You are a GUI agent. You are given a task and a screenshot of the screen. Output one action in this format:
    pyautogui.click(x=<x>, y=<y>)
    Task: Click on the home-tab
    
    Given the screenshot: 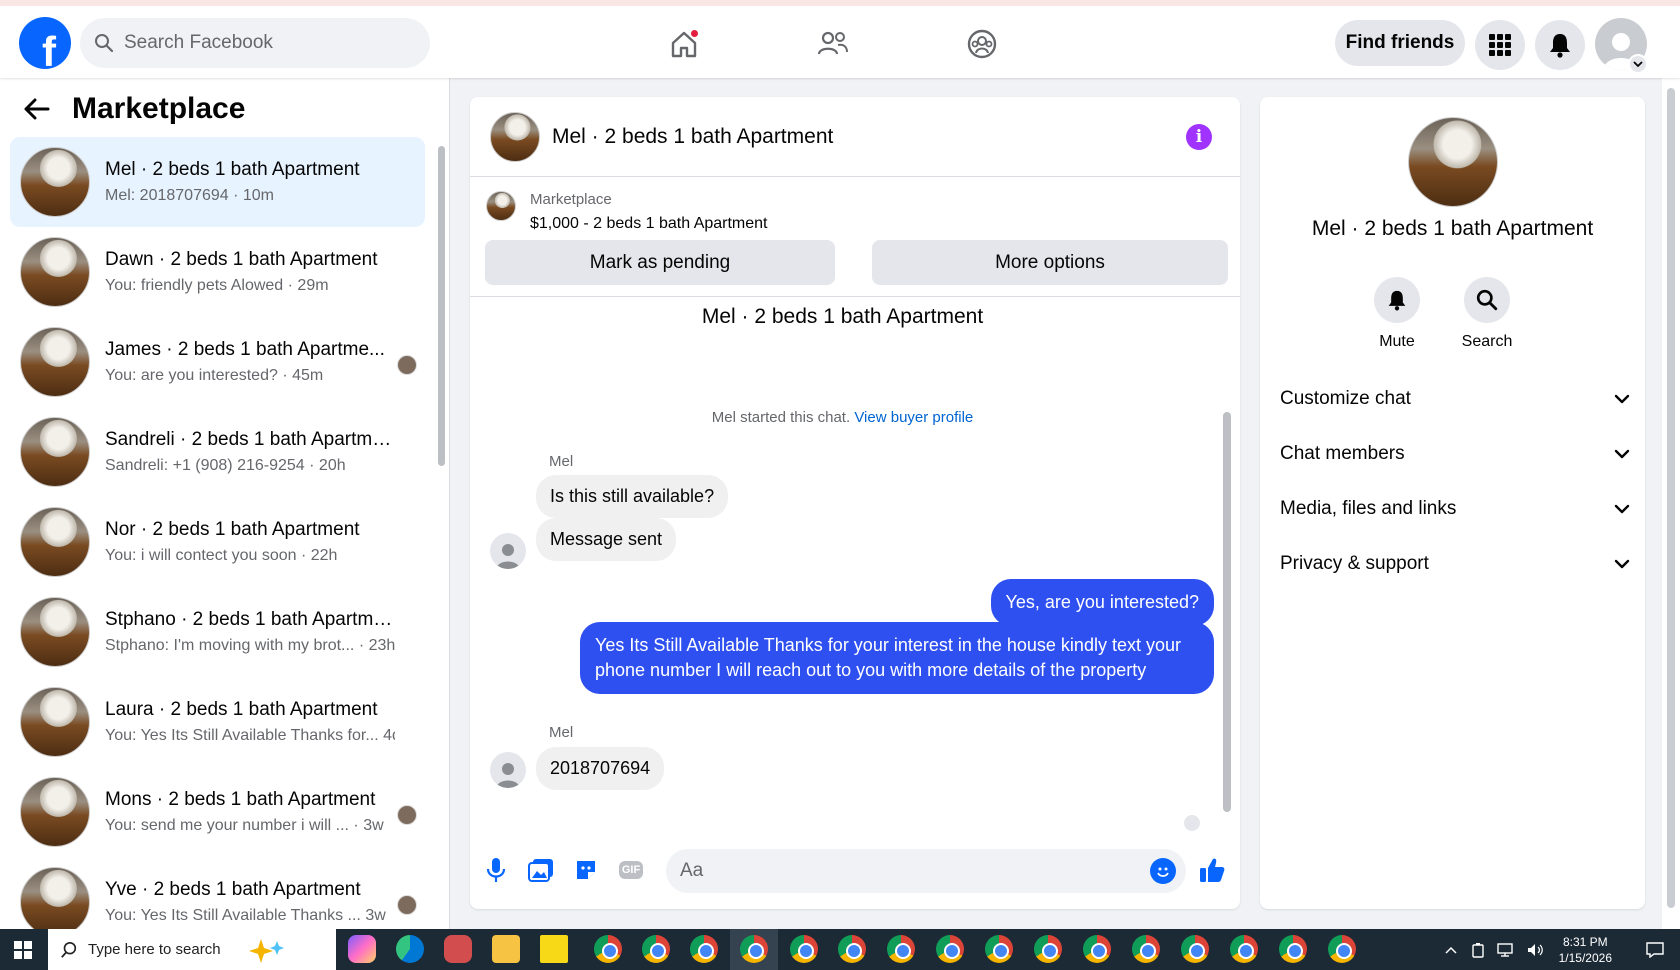 What is the action you would take?
    pyautogui.click(x=684, y=44)
    